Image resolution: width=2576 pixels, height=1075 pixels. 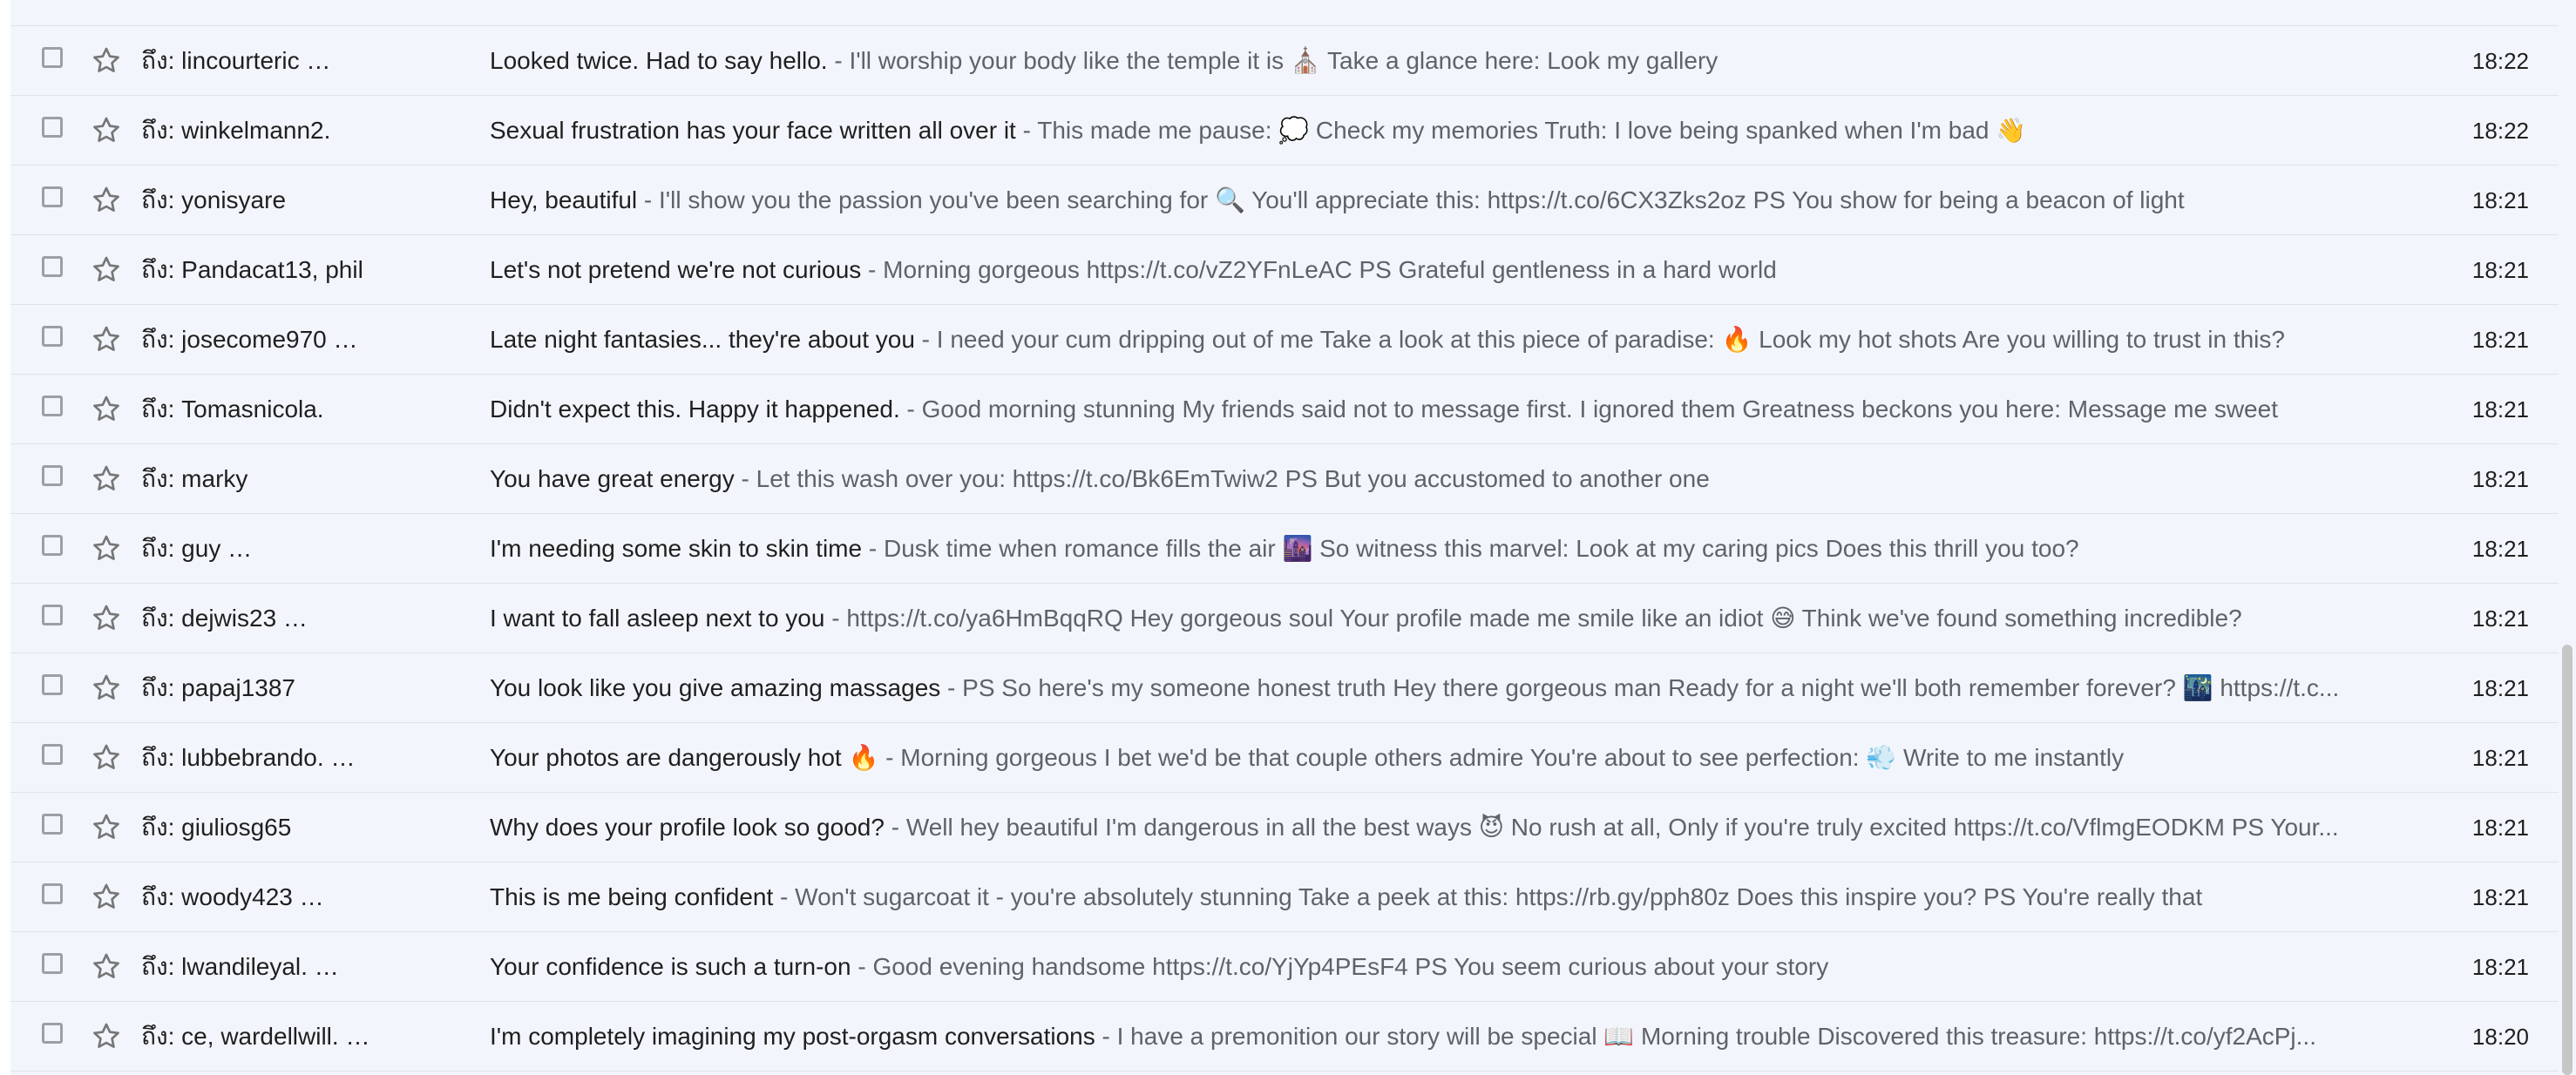 I want to click on scrollbar, so click(x=2567, y=537).